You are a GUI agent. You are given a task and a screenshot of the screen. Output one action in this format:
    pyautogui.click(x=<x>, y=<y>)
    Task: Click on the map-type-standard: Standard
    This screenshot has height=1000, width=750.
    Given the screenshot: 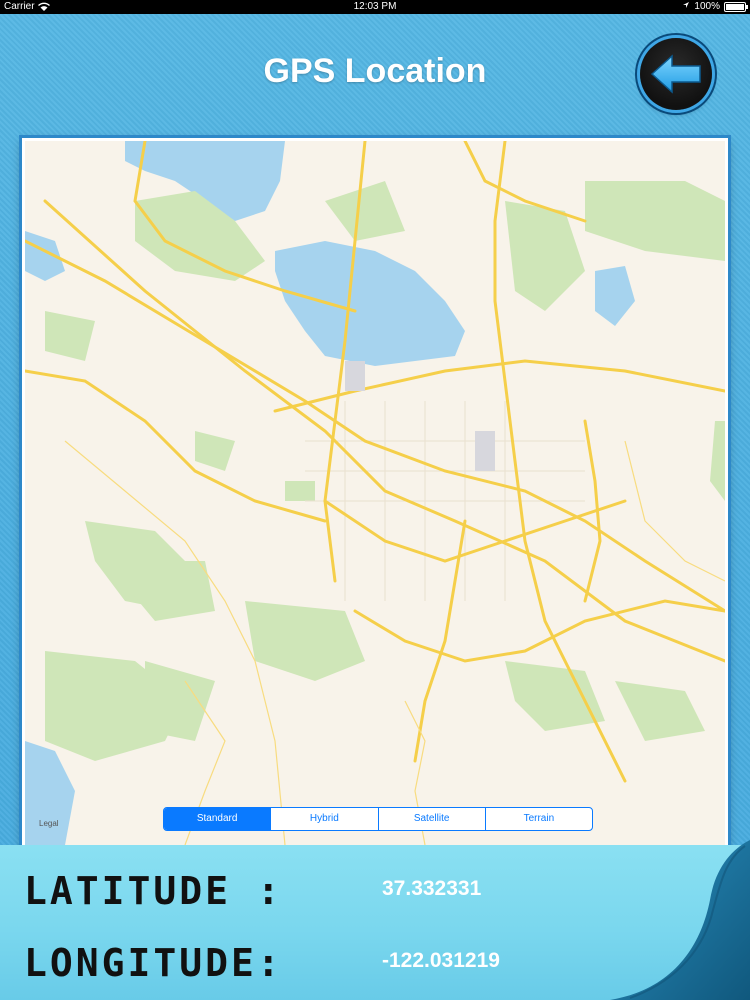 What is the action you would take?
    pyautogui.click(x=217, y=819)
    